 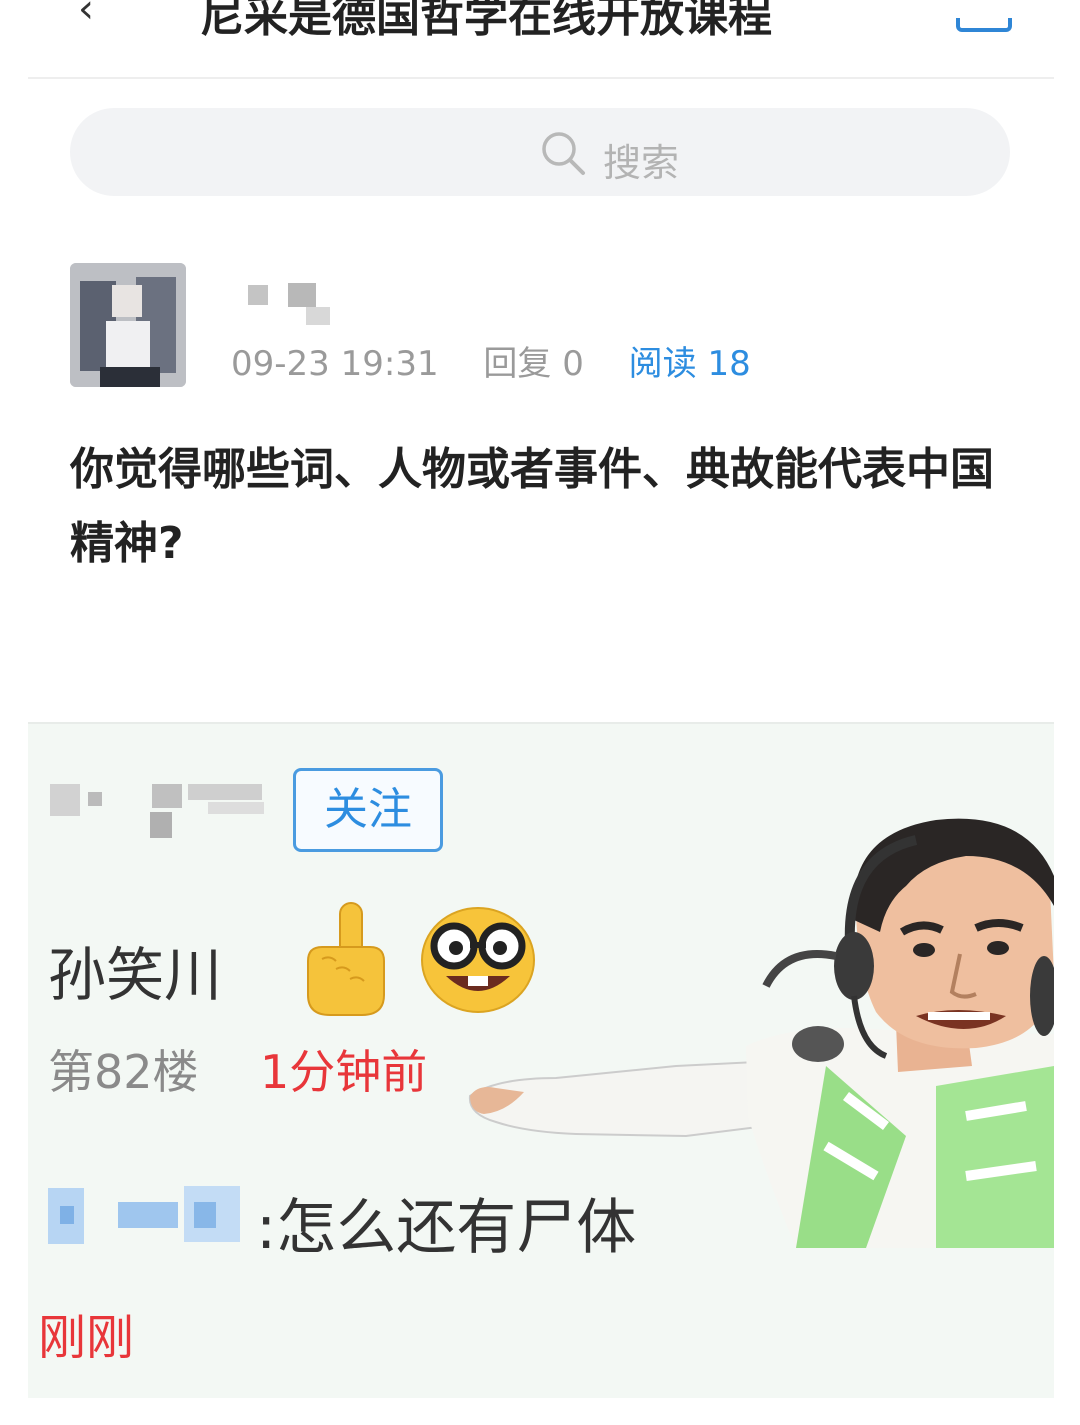 I want to click on floor-number: 第82楼, so click(x=123, y=1072).